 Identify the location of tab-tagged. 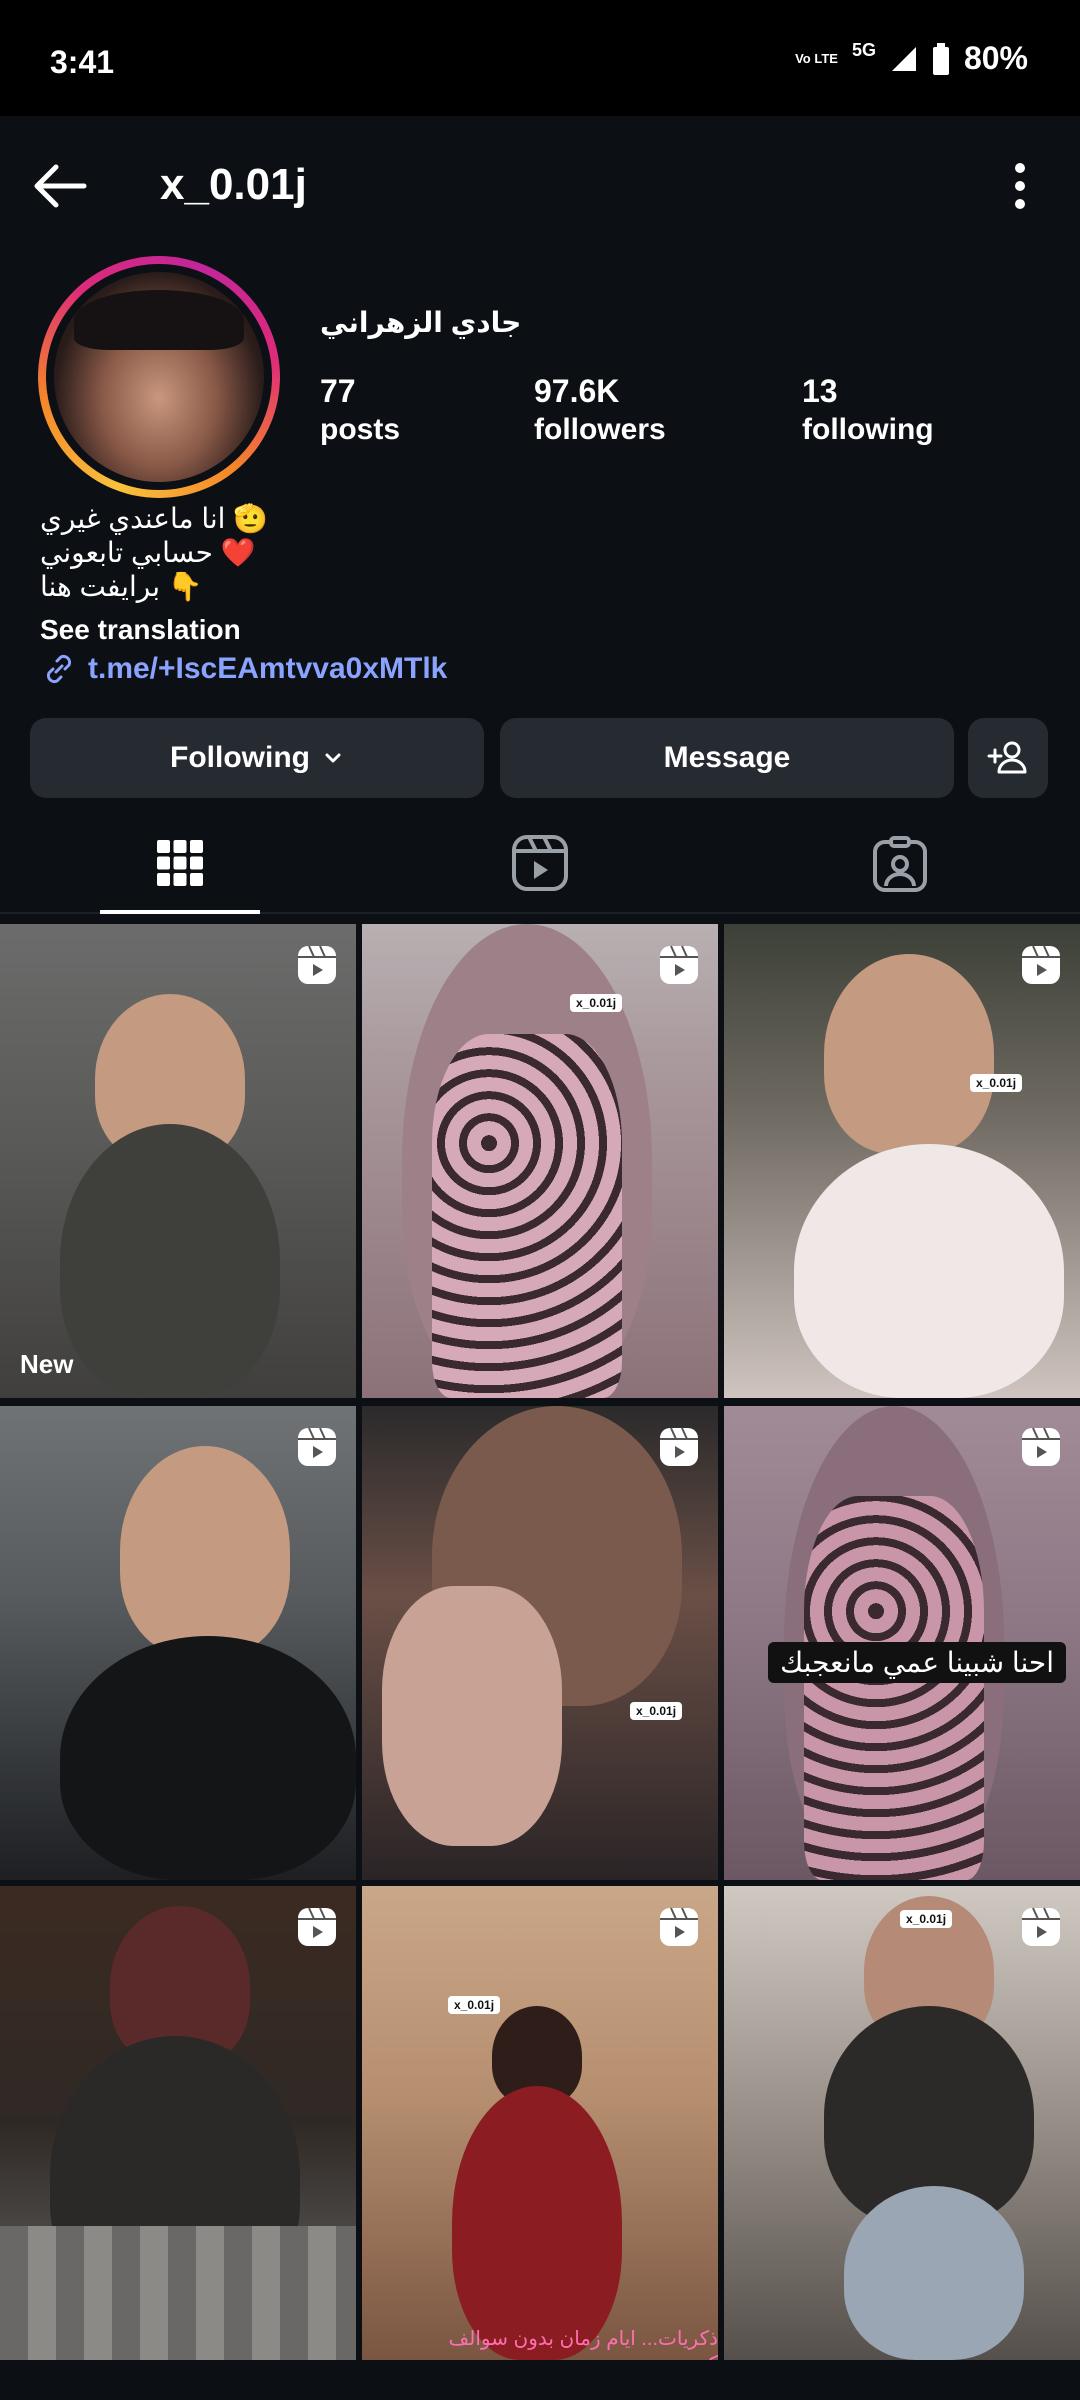
(900, 863).